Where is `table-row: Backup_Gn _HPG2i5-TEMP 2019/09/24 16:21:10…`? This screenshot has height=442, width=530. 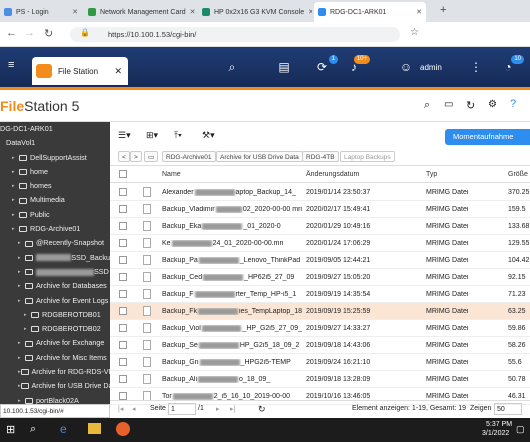 table-row: Backup_Gn _HPG2i5-TEMP 2019/09/24 16:21:10… is located at coordinates (320, 362).